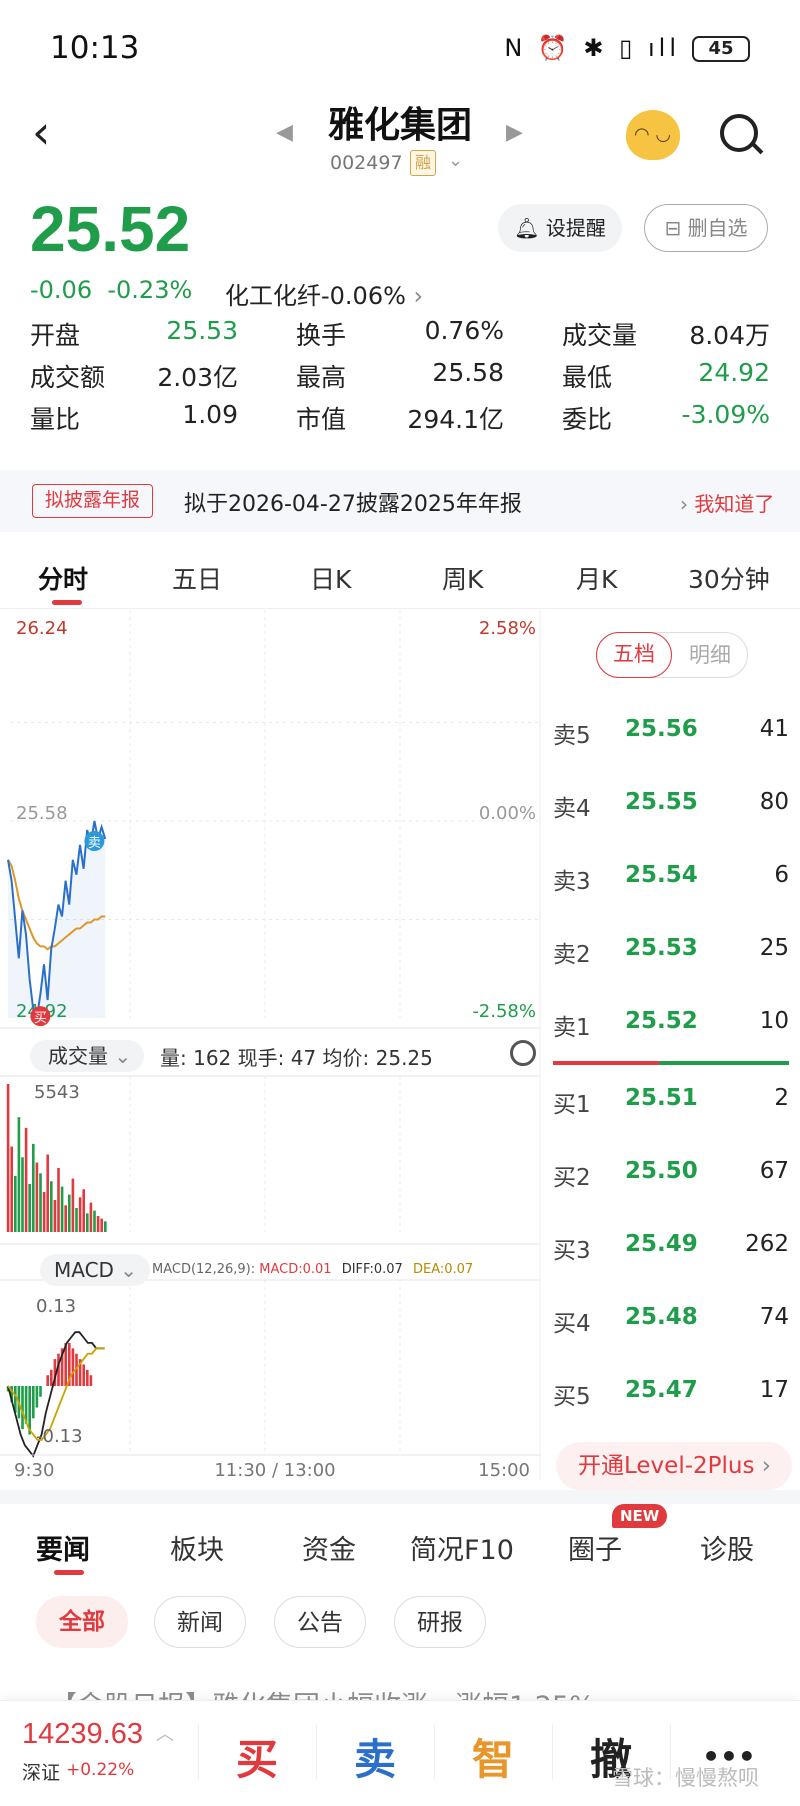 Image resolution: width=800 pixels, height=1806 pixels. What do you see at coordinates (560, 228) in the screenshot?
I see `set-alert-button: 🔔︎ 设提醒` at bounding box center [560, 228].